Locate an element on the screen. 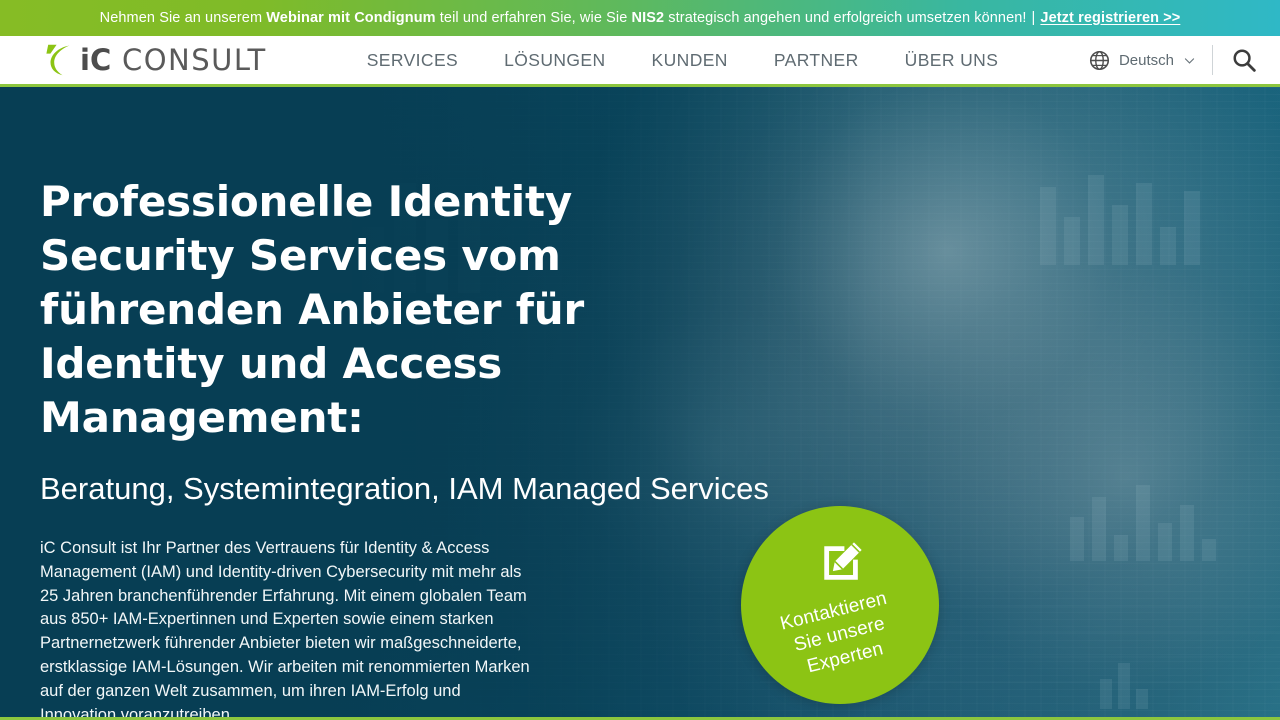  promo-text-part-2: teil und erfahren Sie, wie Sie is located at coordinates (533, 17).